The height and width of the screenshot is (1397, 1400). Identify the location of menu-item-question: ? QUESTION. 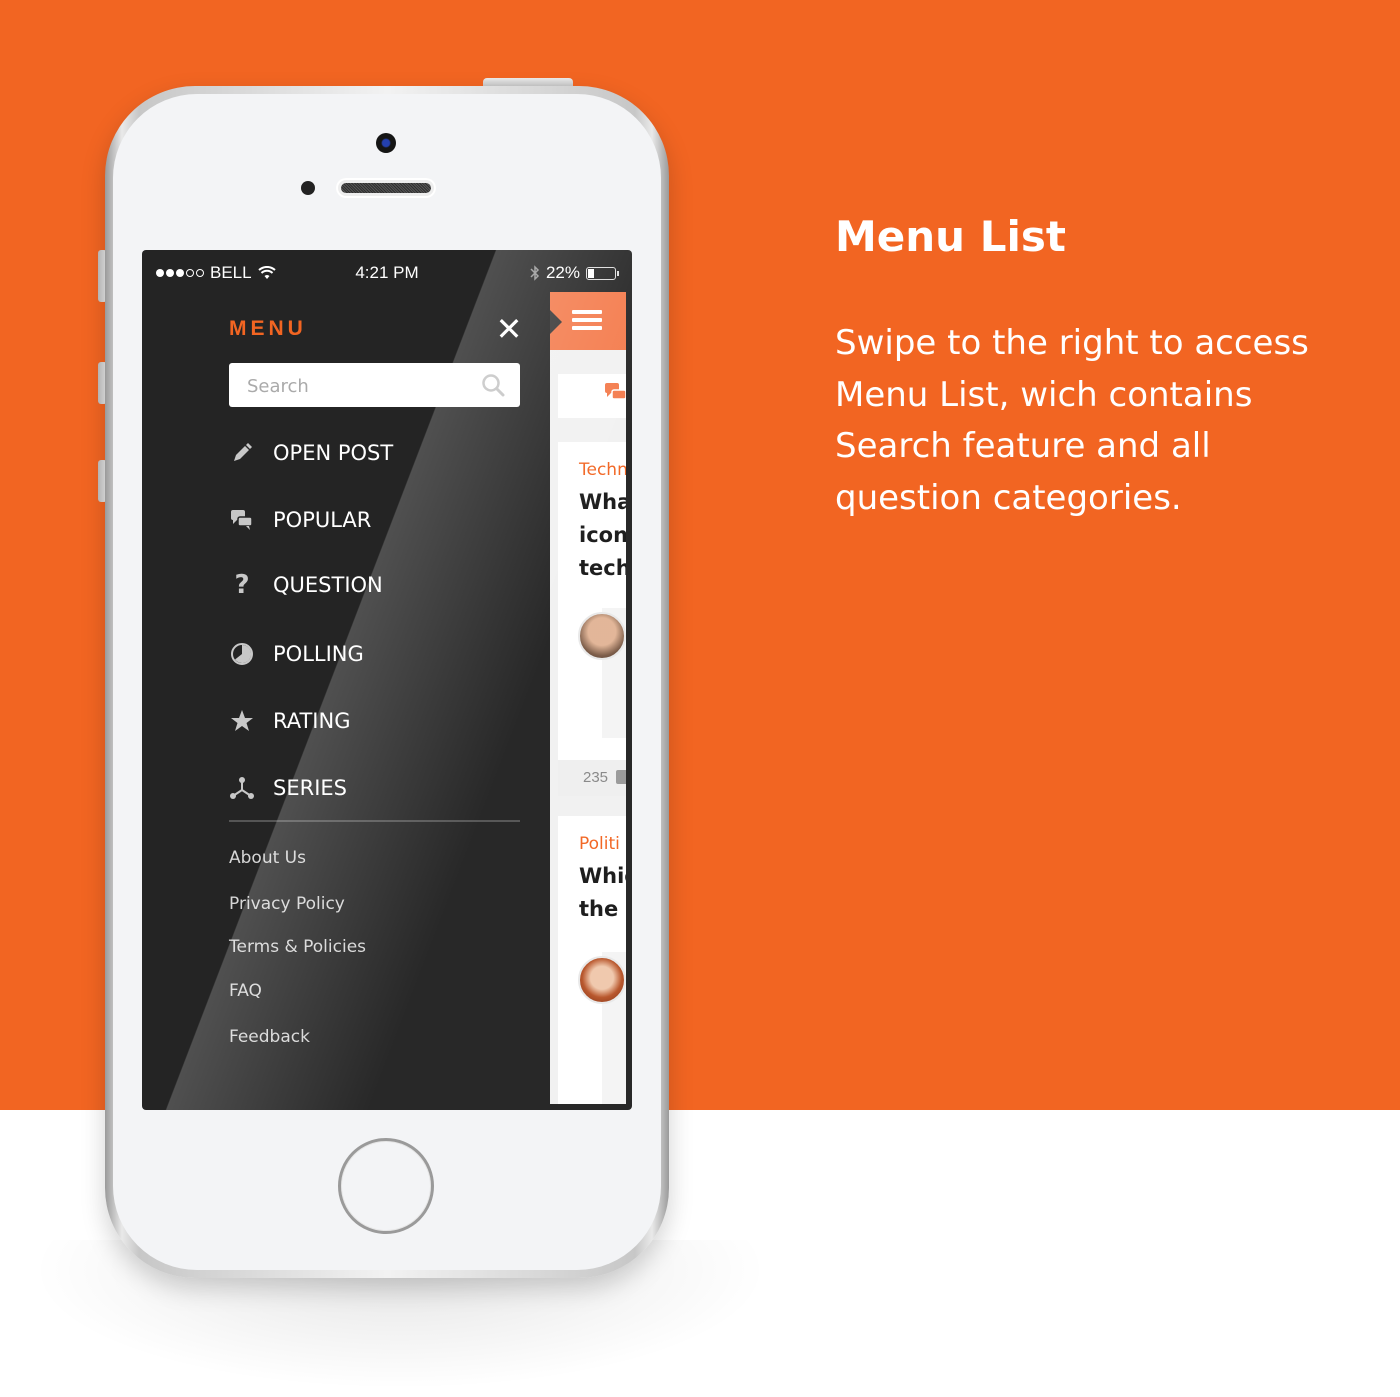
(306, 585).